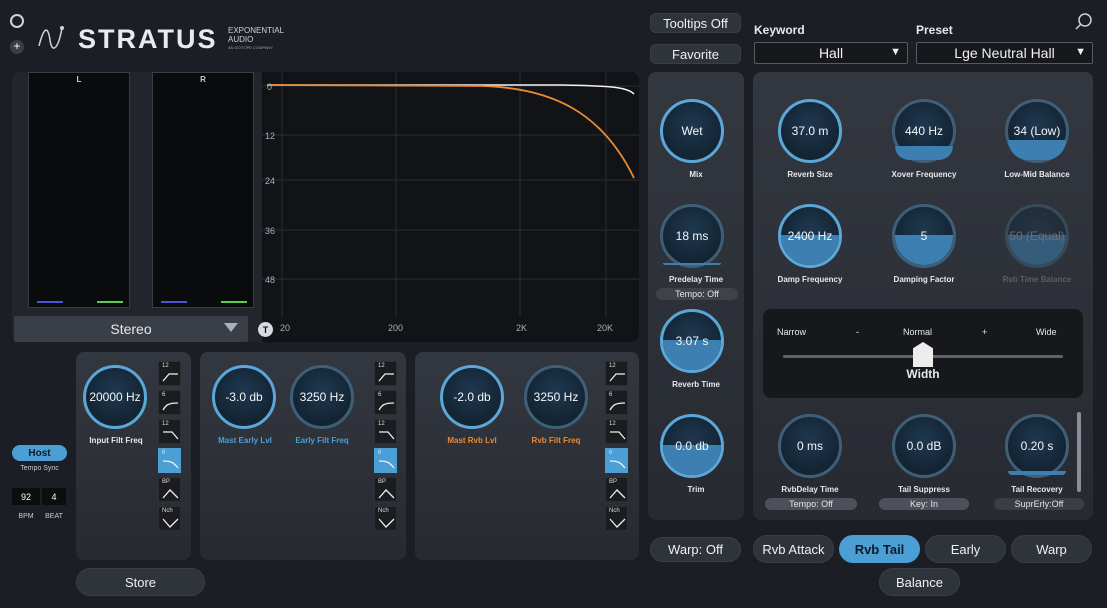 The height and width of the screenshot is (608, 1107). What do you see at coordinates (250, 47) in the screenshot?
I see `brand-line3: AN iZOTOPE COMPANY` at bounding box center [250, 47].